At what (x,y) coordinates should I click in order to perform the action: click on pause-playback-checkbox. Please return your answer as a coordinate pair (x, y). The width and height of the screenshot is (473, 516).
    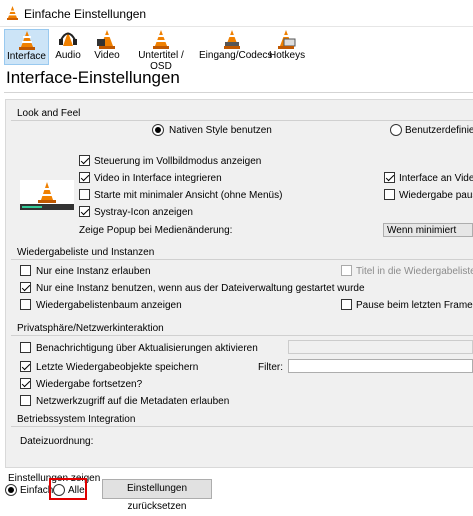
    Looking at the image, I should click on (389, 194).